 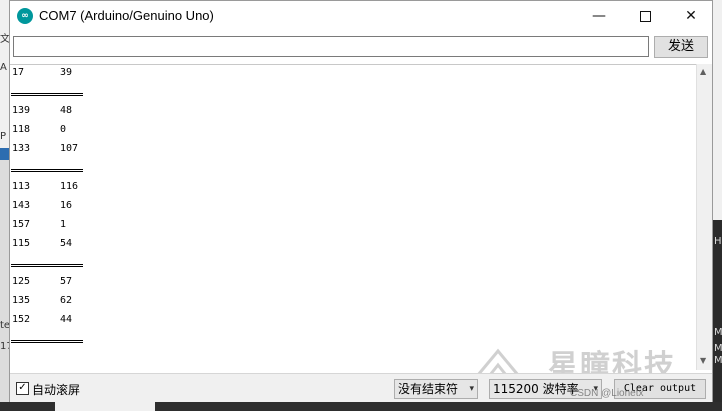 What do you see at coordinates (691, 16) in the screenshot?
I see `close-button: ✕` at bounding box center [691, 16].